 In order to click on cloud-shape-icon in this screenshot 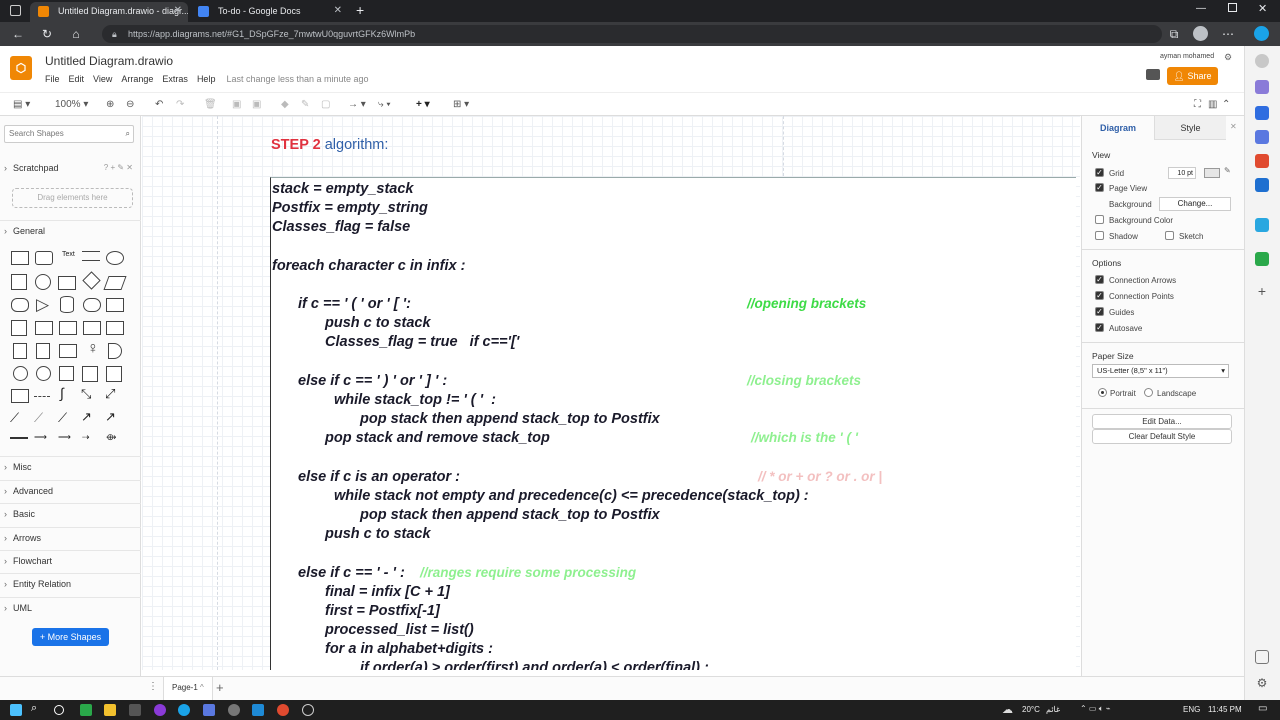, I will do `click(92, 305)`.